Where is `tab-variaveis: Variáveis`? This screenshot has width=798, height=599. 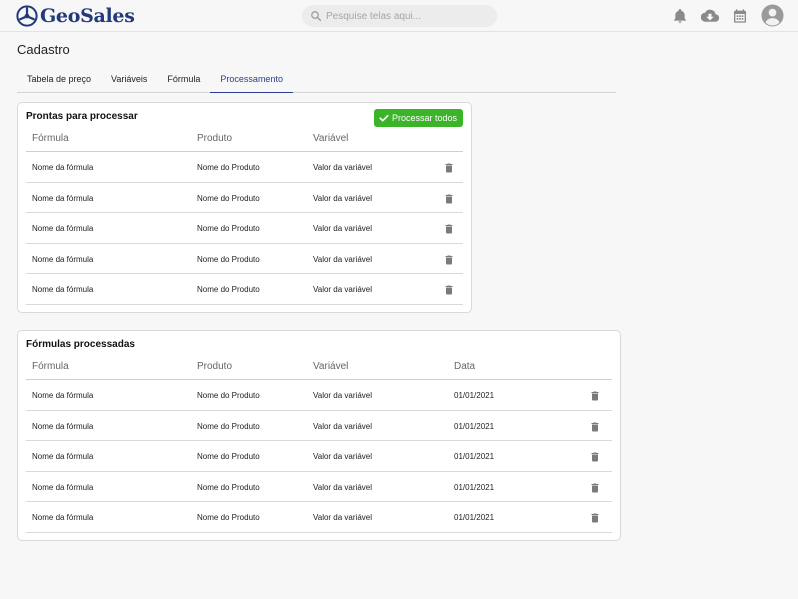 tab-variaveis: Variáveis is located at coordinates (129, 80).